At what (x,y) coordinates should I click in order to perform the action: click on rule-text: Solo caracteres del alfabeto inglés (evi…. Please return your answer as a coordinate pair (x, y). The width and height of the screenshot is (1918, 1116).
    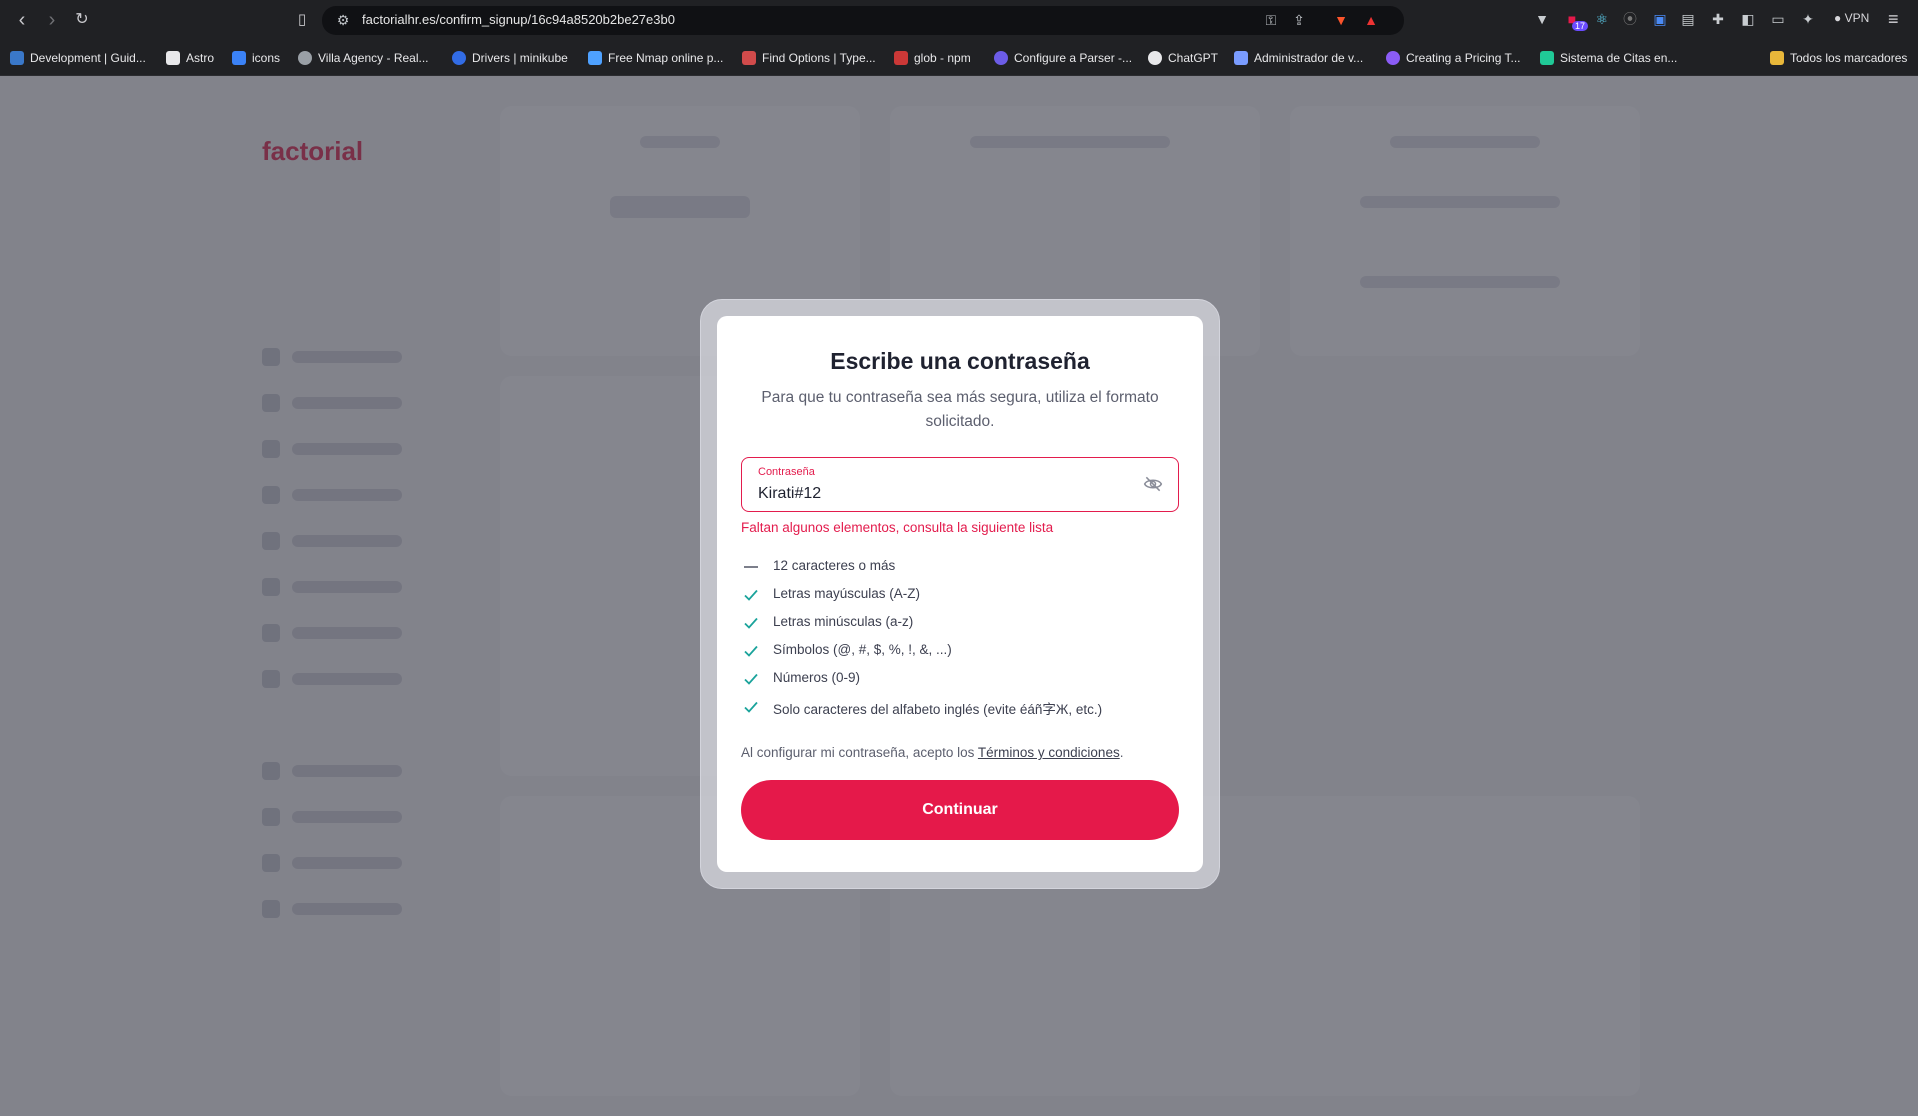
    Looking at the image, I should click on (938, 709).